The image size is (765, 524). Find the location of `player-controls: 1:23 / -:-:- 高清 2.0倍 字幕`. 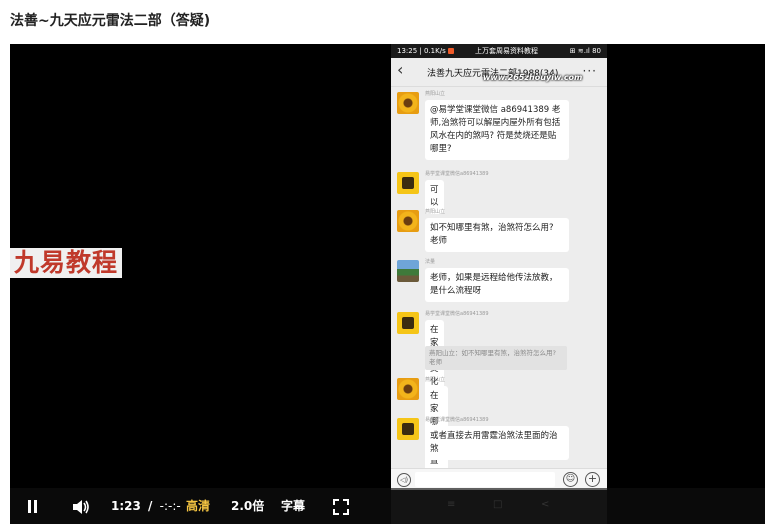

player-controls: 1:23 / -:-:- 高清 2.0倍 字幕 is located at coordinates (387, 506).